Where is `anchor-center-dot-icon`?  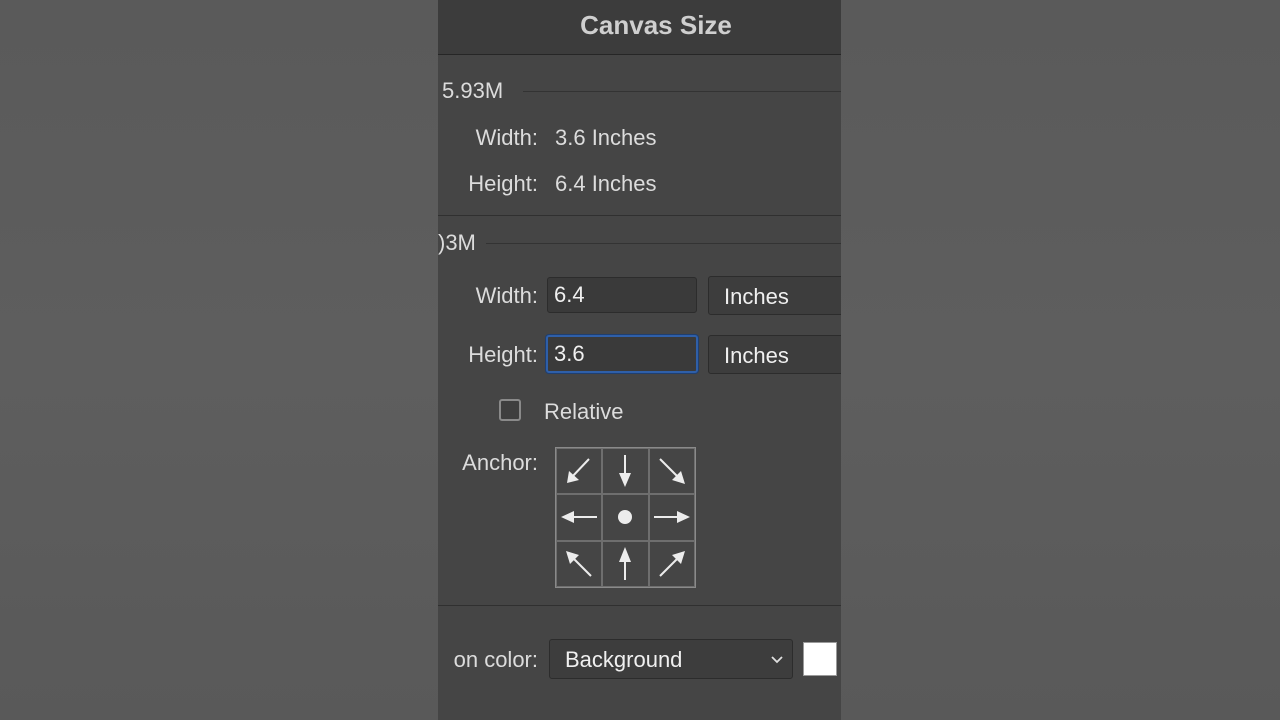
anchor-center-dot-icon is located at coordinates (625, 517).